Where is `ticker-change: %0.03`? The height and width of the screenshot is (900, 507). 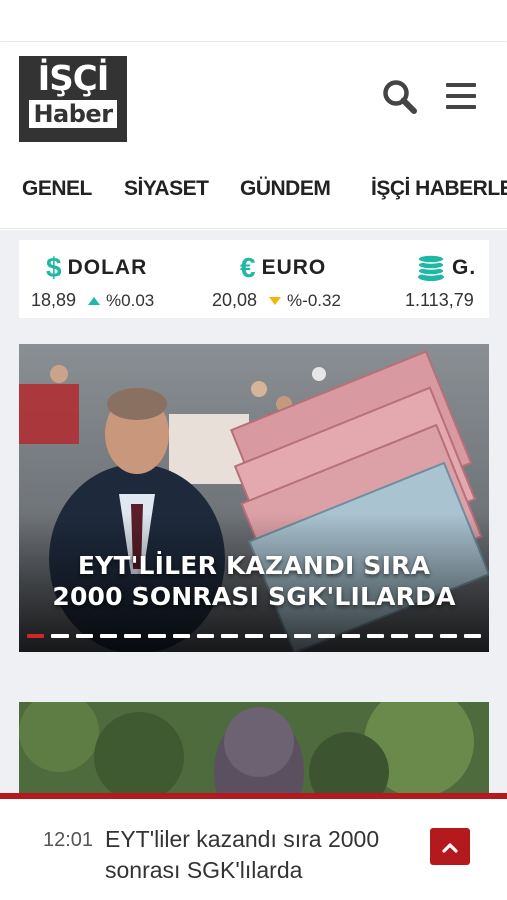
ticker-change: %0.03 is located at coordinates (130, 300).